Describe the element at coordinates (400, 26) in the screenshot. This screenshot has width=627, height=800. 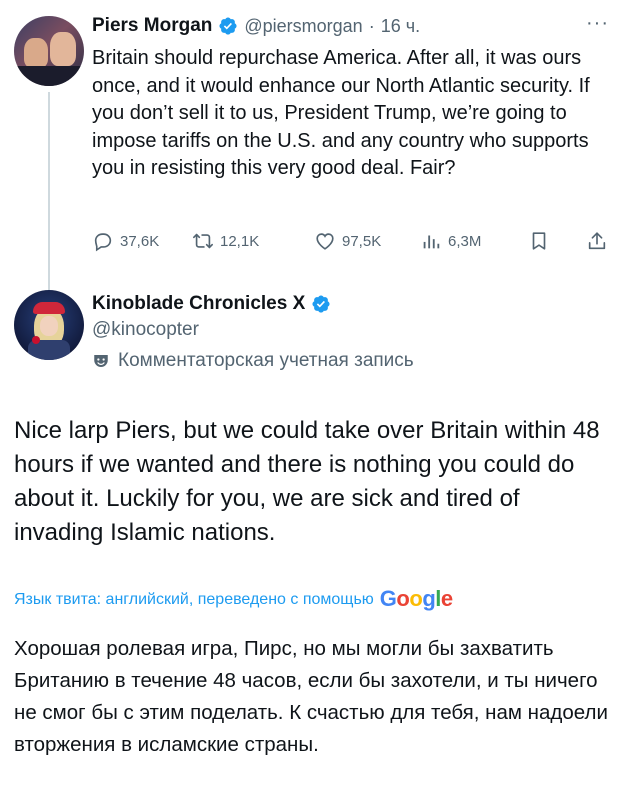
I see `tweet-time: 16 ч.` at that location.